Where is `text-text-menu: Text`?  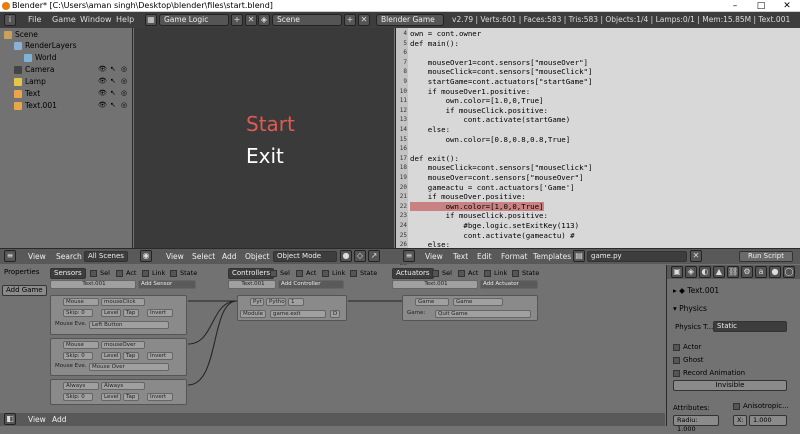
text-text-menu: Text is located at coordinates (460, 256).